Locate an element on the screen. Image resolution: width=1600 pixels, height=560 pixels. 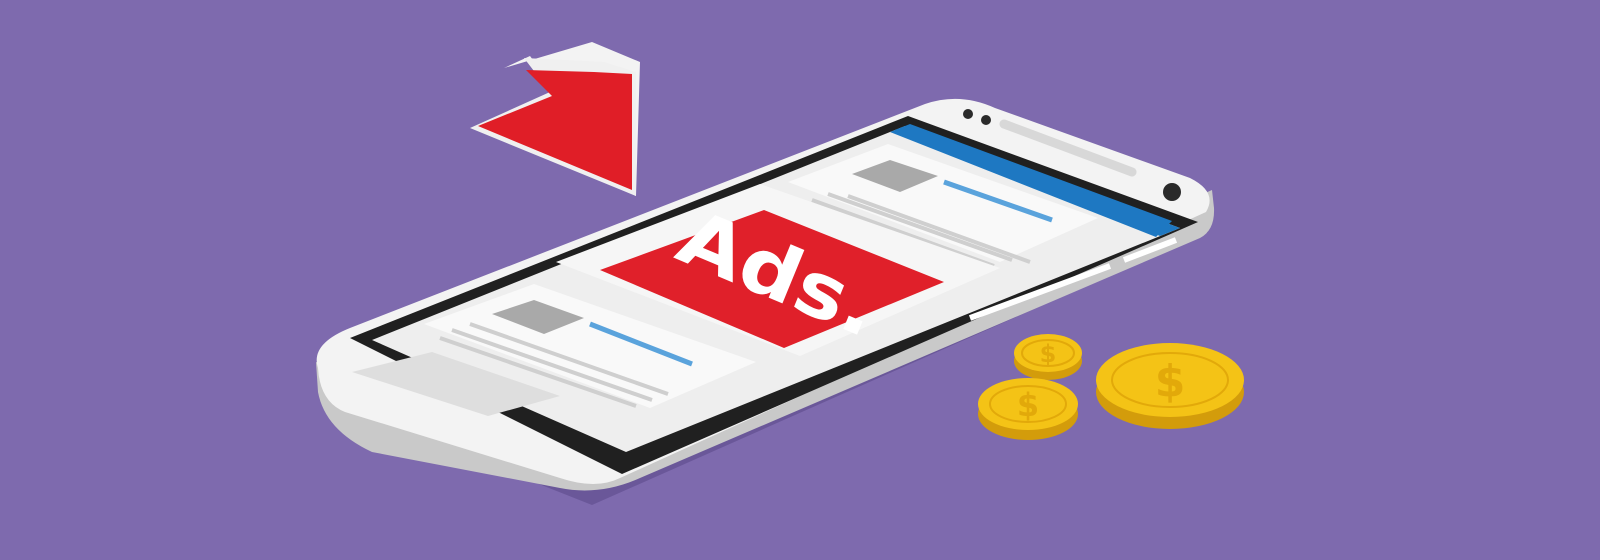
front-camera is located at coordinates (1172, 192).